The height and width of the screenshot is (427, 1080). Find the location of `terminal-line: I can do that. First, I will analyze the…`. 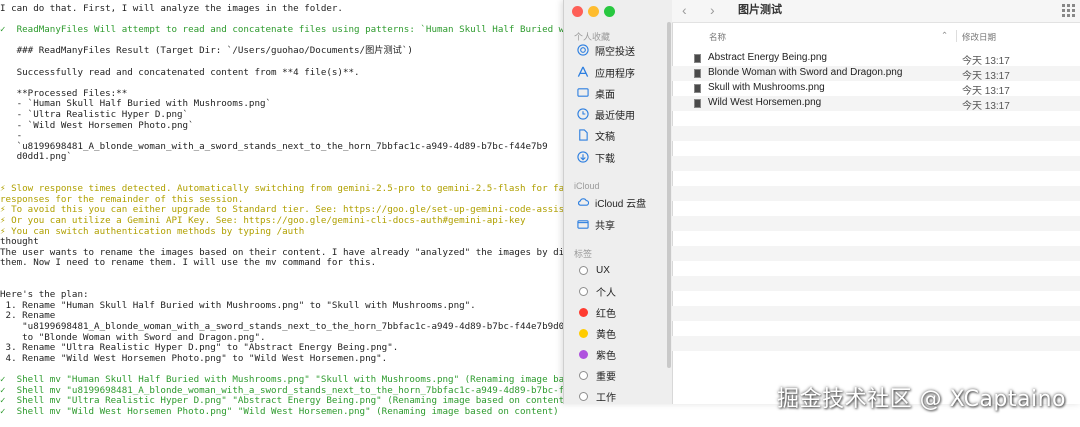

terminal-line: I can do that. First, I will analyze the… is located at coordinates (171, 8).